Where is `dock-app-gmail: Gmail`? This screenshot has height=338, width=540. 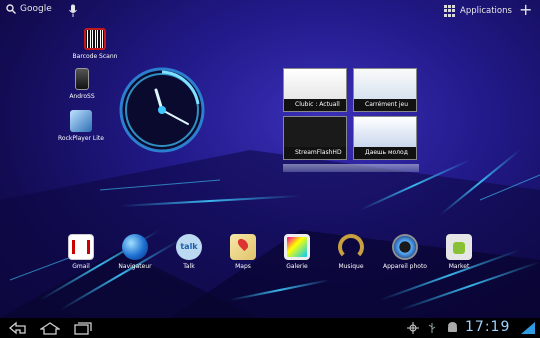
dock-app-gmail: Gmail is located at coordinates (81, 252).